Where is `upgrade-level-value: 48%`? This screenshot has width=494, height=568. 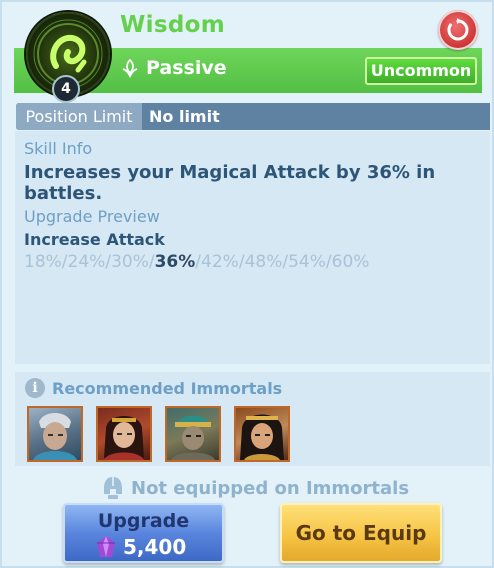 upgrade-level-value: 48% is located at coordinates (263, 262).